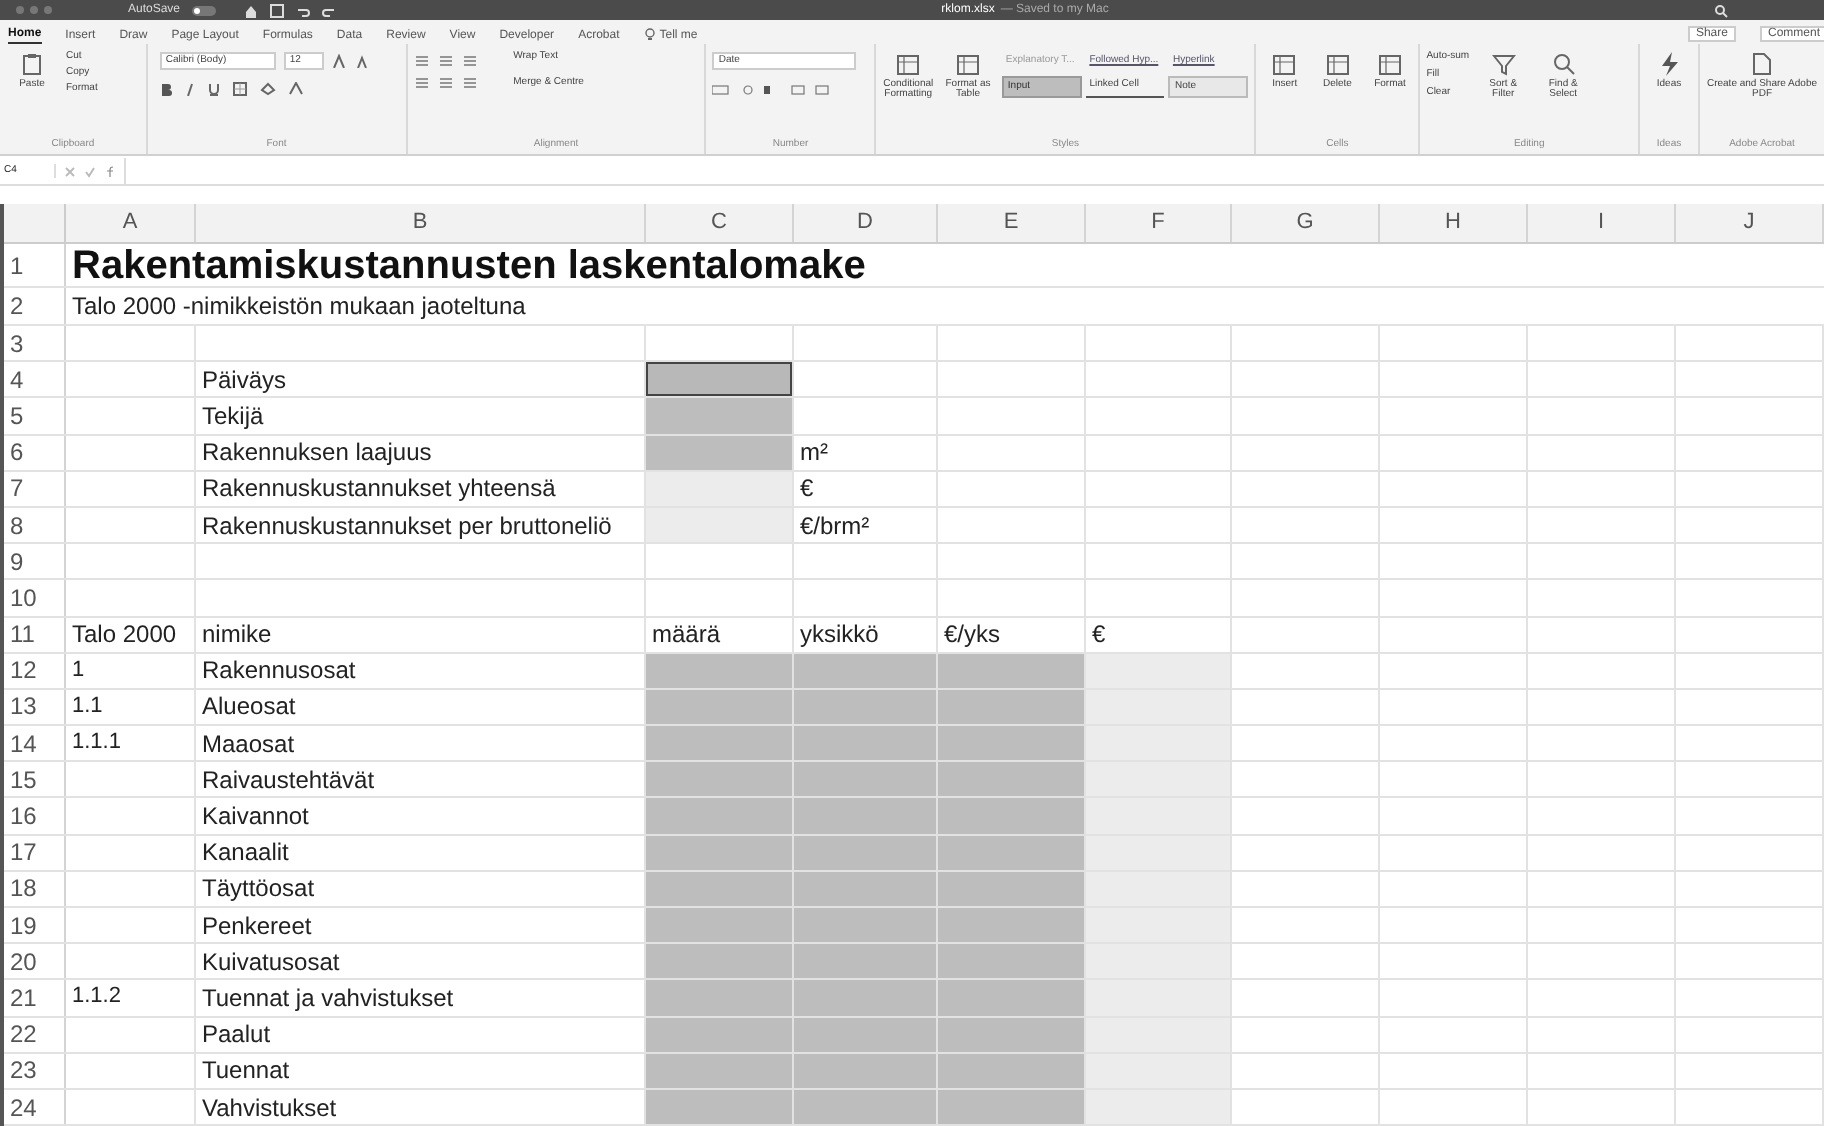 The image size is (1824, 1126). I want to click on redo-icon, so click(329, 10).